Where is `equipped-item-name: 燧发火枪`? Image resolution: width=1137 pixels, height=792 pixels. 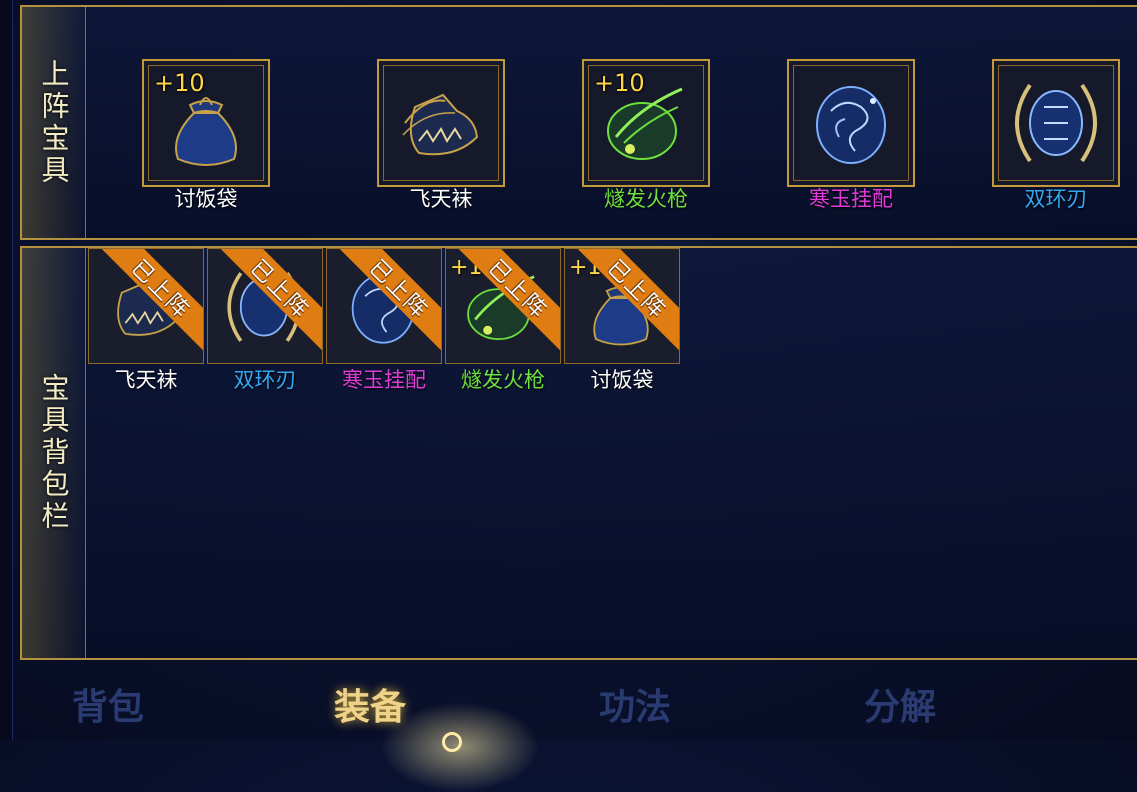 equipped-item-name: 燧发火枪 is located at coordinates (646, 199).